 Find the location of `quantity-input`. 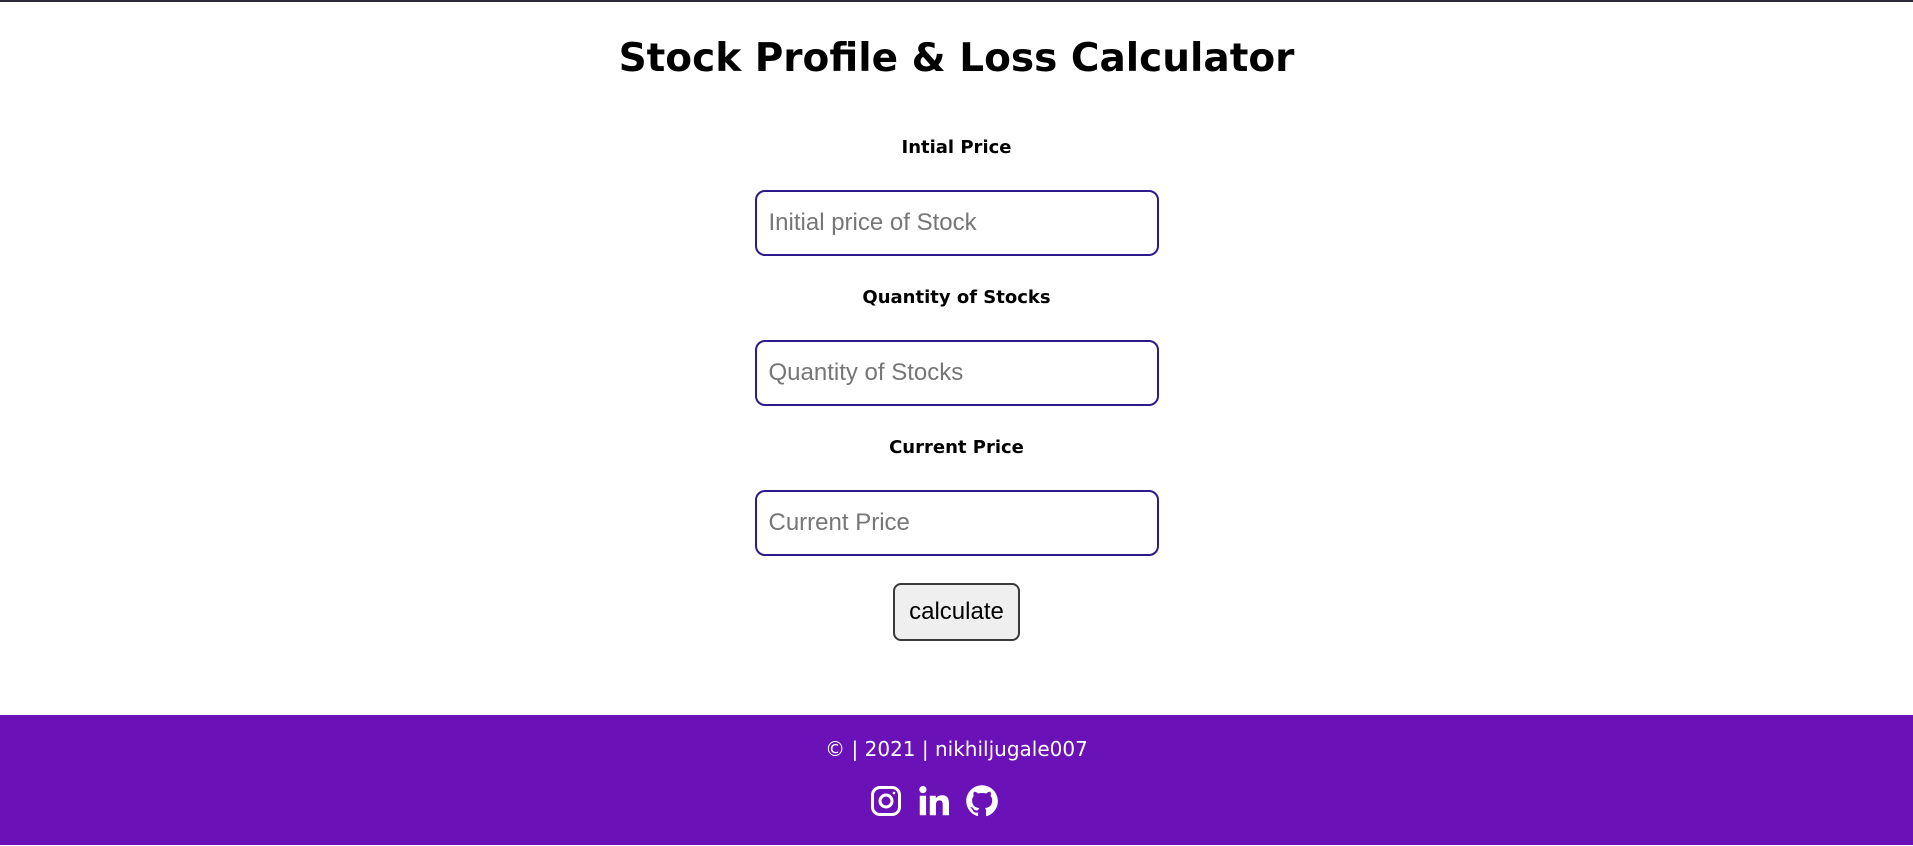

quantity-input is located at coordinates (956, 373).